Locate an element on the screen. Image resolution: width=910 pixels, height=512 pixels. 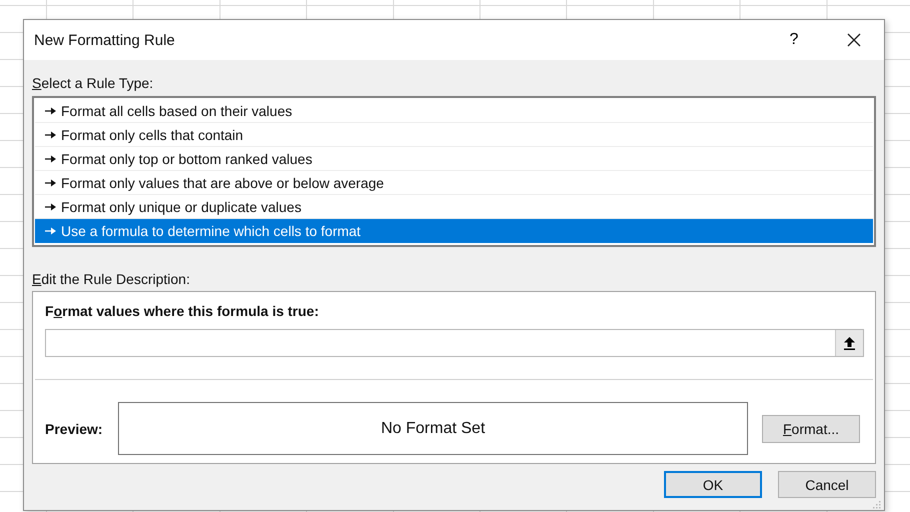
section-label: Edit the Rule Description: is located at coordinates (111, 279).